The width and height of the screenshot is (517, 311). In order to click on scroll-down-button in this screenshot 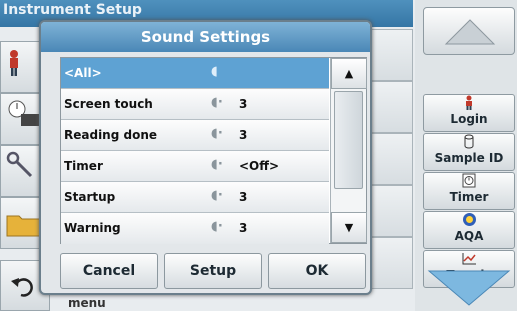, I will do `click(469, 286)`.